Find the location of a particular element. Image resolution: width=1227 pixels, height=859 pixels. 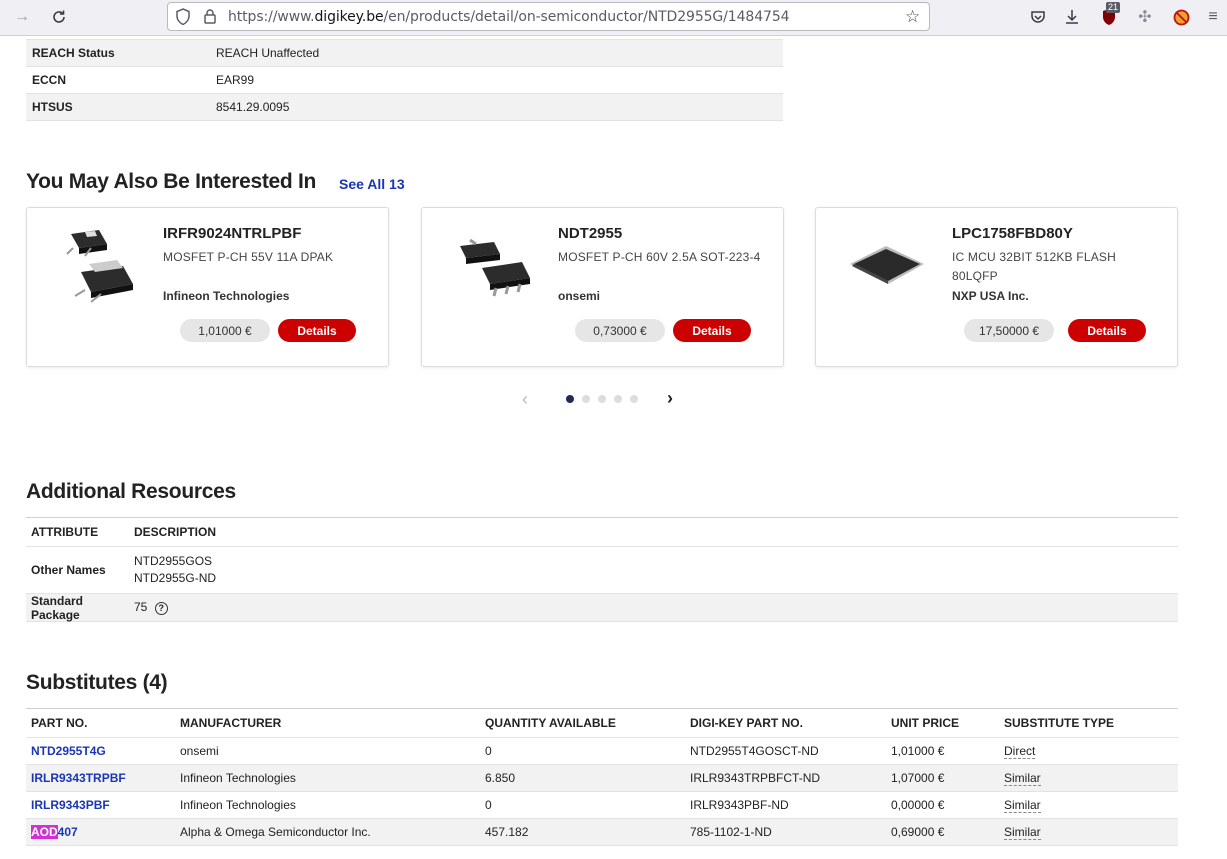

product-title: IRFR9024NTRLPBF is located at coordinates (232, 233).